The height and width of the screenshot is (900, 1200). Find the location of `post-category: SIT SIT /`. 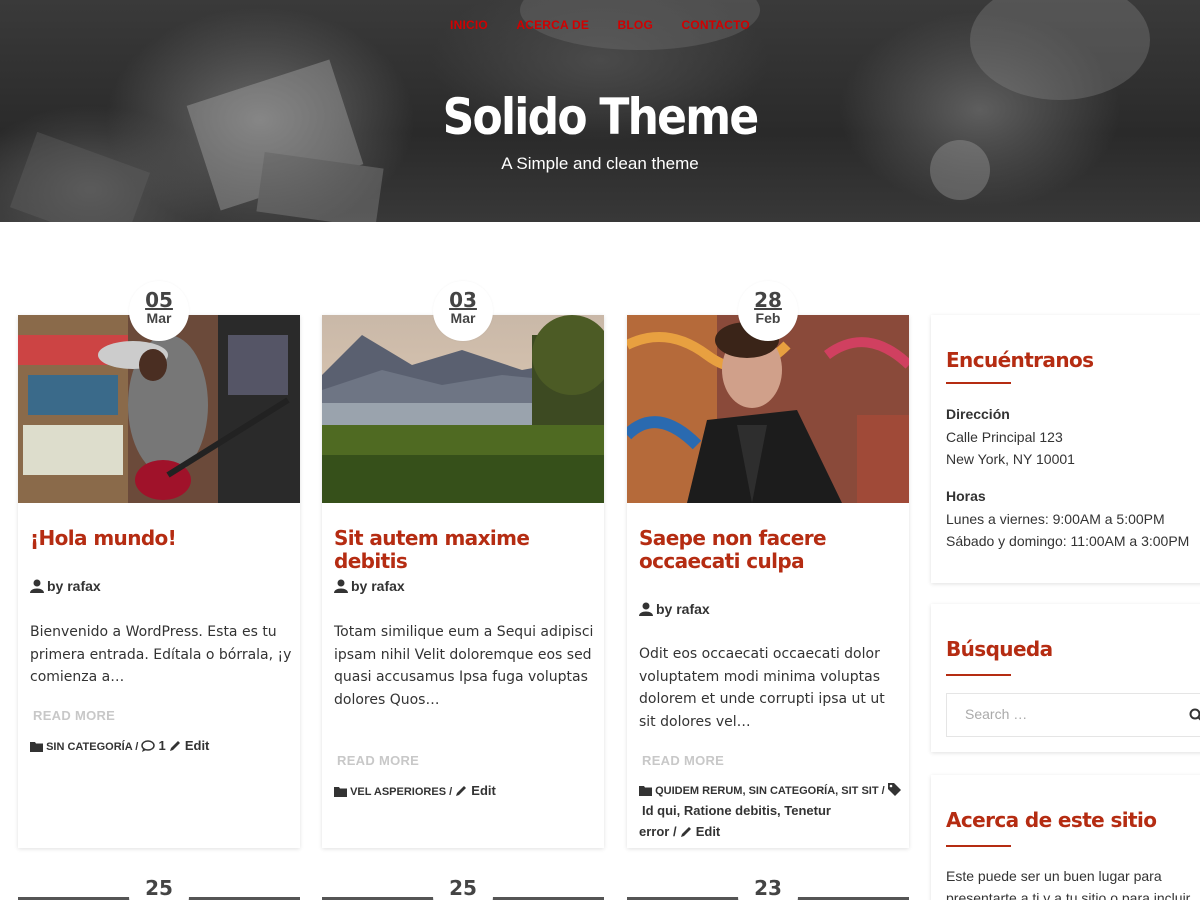

post-category: SIT SIT / is located at coordinates (862, 791).